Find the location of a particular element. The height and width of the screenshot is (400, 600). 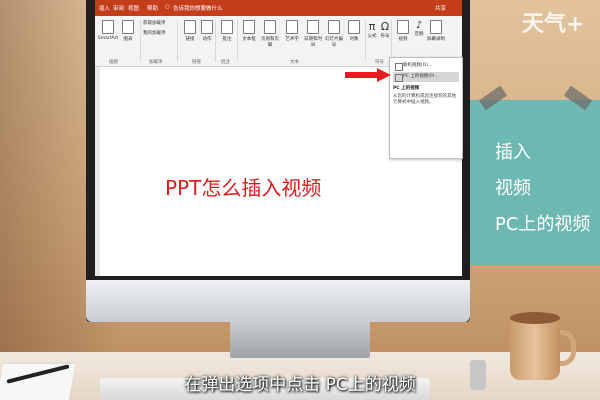

my-addins-button: 我的加载项 is located at coordinates (158, 33).